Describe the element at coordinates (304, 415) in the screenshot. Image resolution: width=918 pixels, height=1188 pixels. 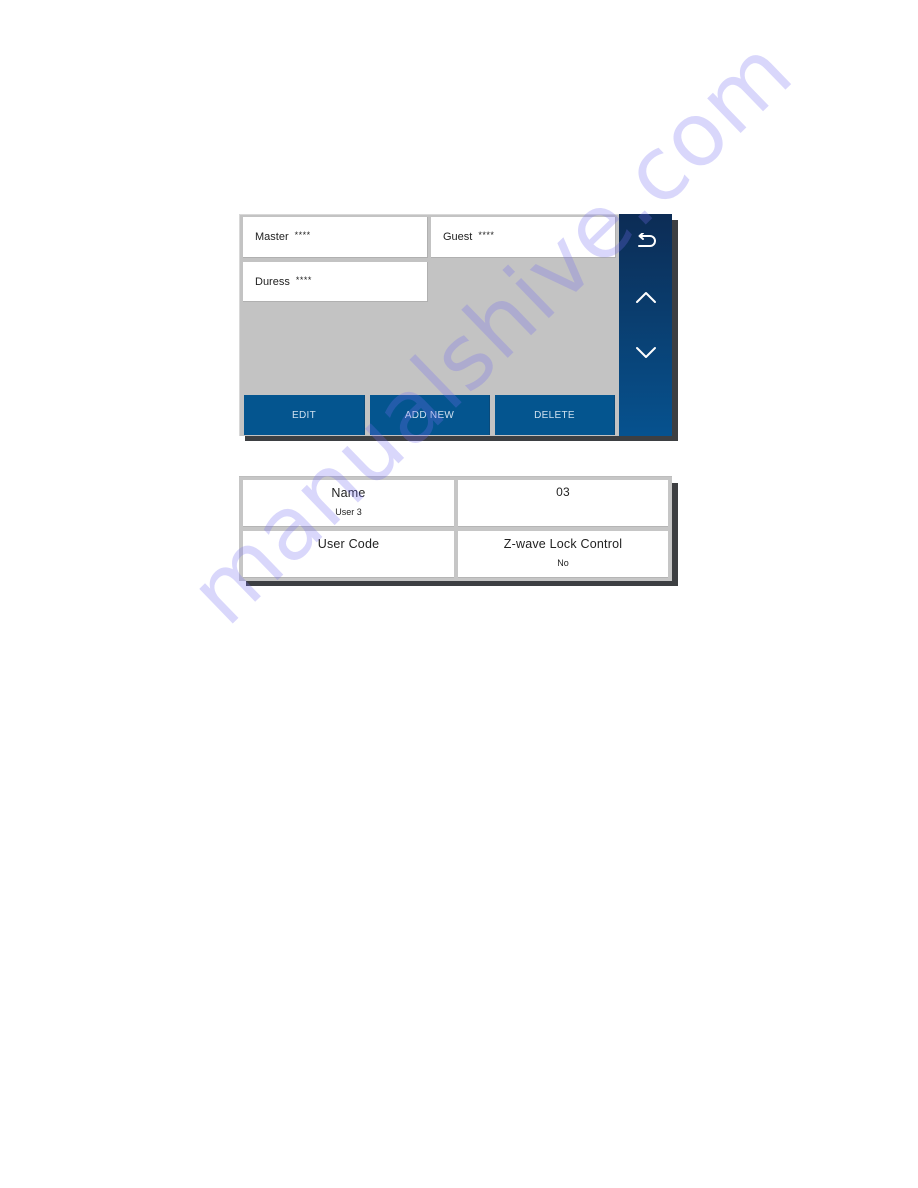
I see `edit-button: EDIT` at that location.